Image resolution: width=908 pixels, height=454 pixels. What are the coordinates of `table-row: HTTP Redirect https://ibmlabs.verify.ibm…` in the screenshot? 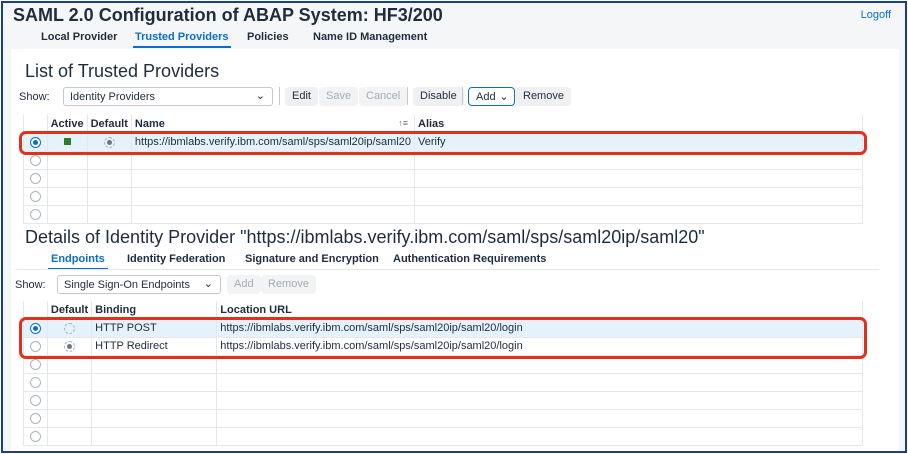 It's located at (443, 346).